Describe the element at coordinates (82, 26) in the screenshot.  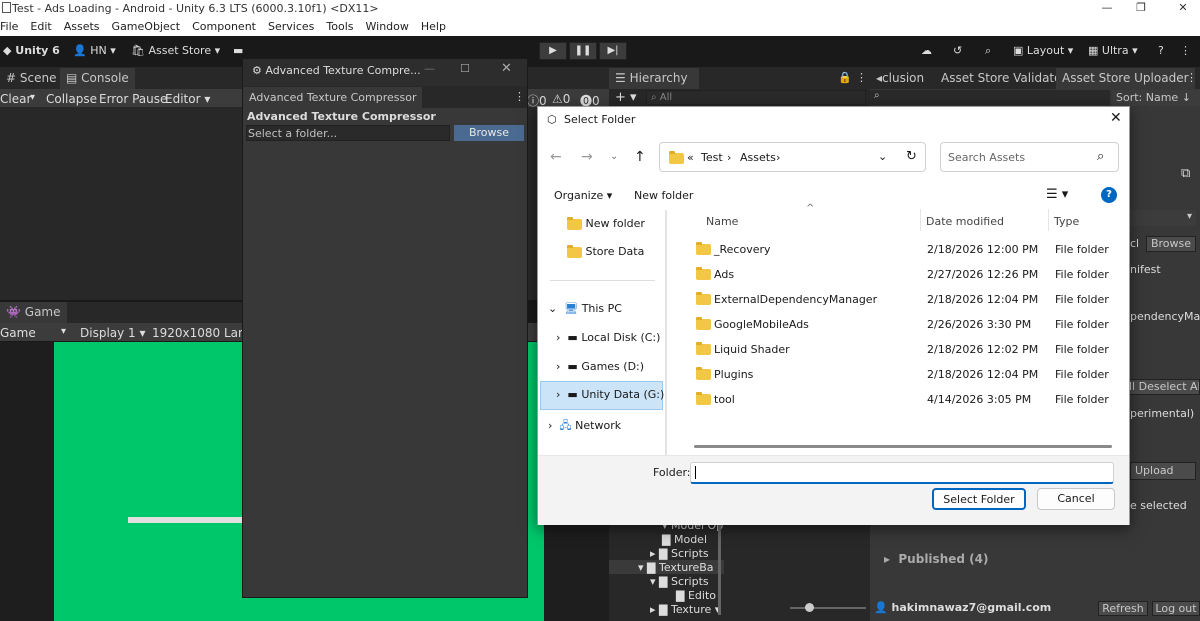
I see `menu-assets: Assets` at that location.